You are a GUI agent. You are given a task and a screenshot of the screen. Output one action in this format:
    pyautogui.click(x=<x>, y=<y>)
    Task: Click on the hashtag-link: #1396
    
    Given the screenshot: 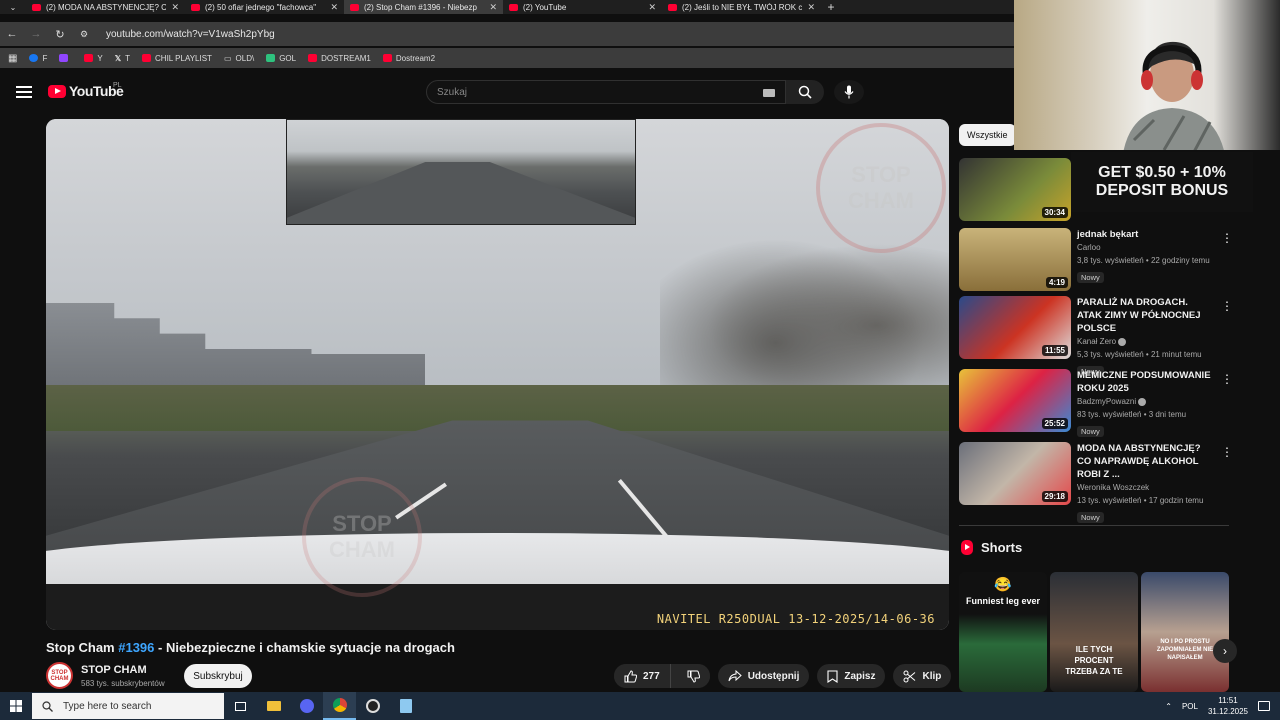 What is the action you would take?
    pyautogui.click(x=136, y=647)
    